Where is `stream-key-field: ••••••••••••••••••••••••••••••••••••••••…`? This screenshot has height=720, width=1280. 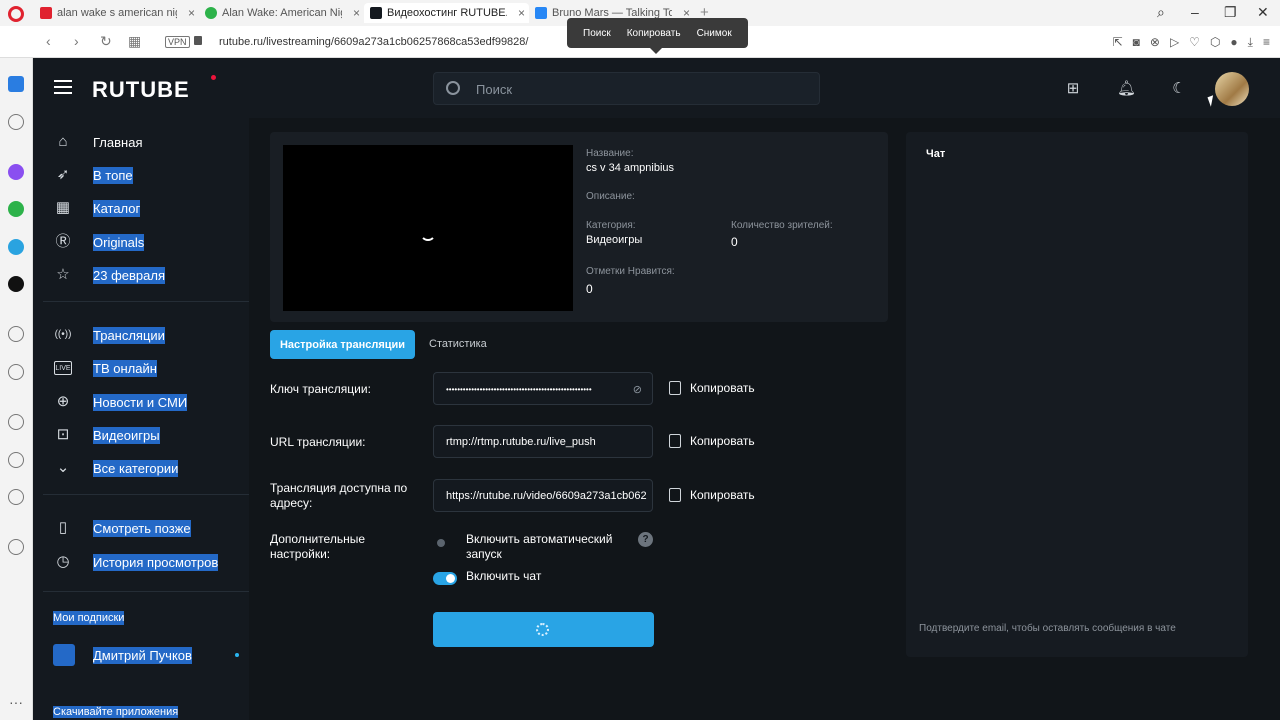
stream-key-field: ••••••••••••••••••••••••••••••••••••••••… is located at coordinates (543, 388).